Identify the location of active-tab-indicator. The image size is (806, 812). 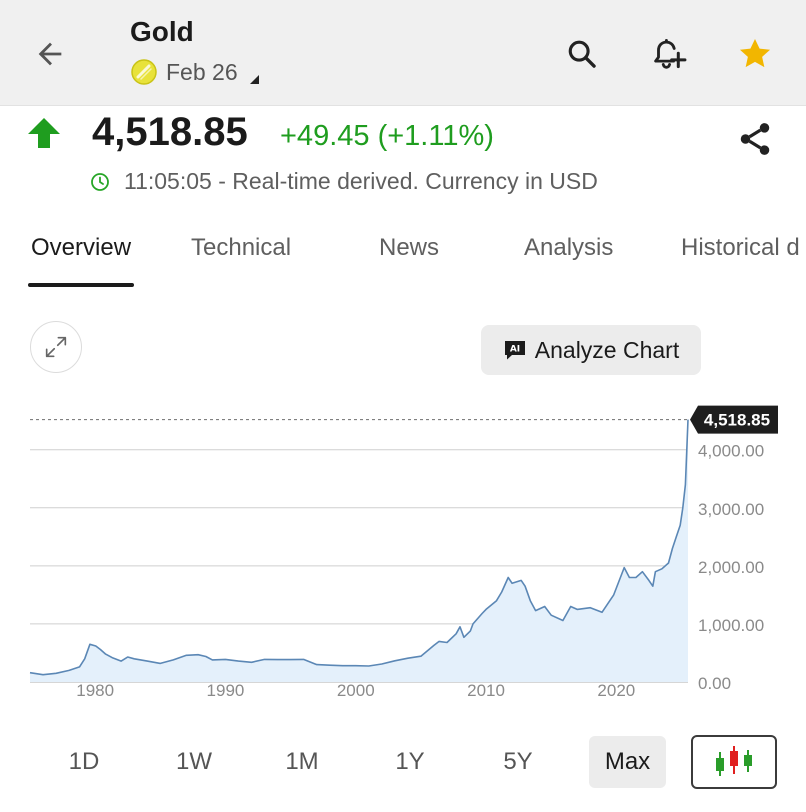
(81, 285).